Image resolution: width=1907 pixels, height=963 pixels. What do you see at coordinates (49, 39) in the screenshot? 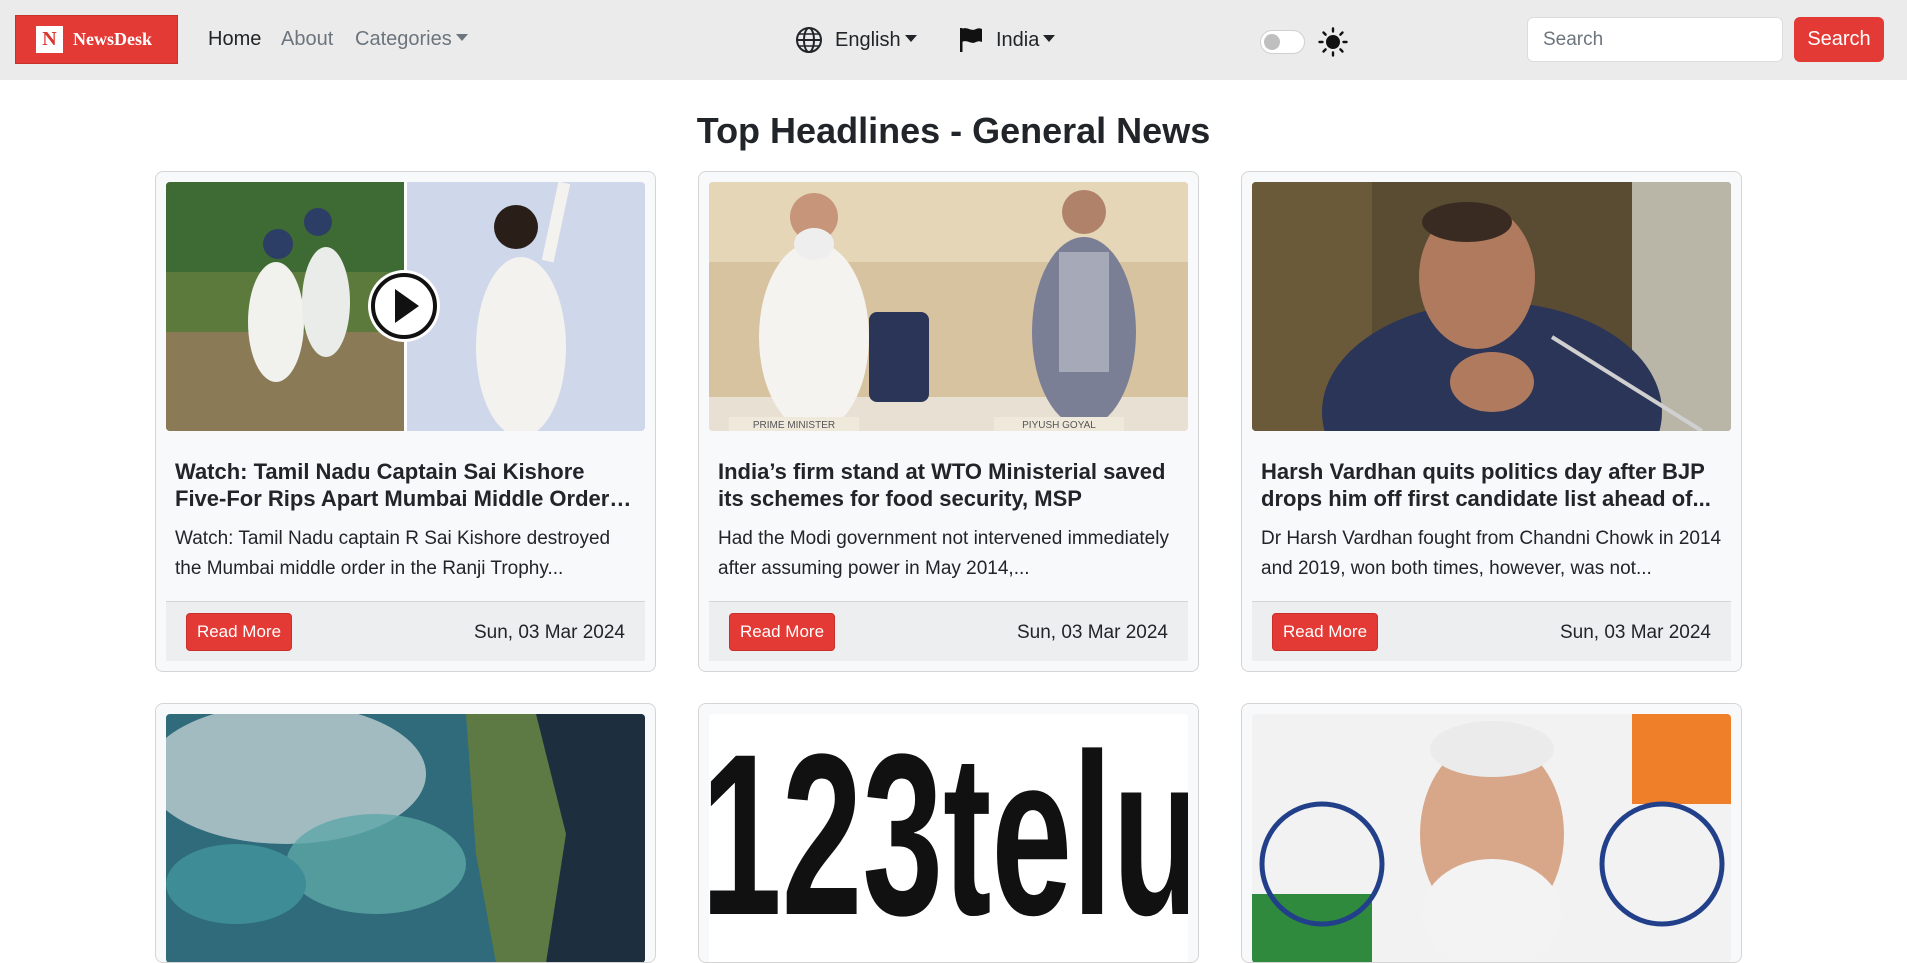
I see `logo-mark: N` at bounding box center [49, 39].